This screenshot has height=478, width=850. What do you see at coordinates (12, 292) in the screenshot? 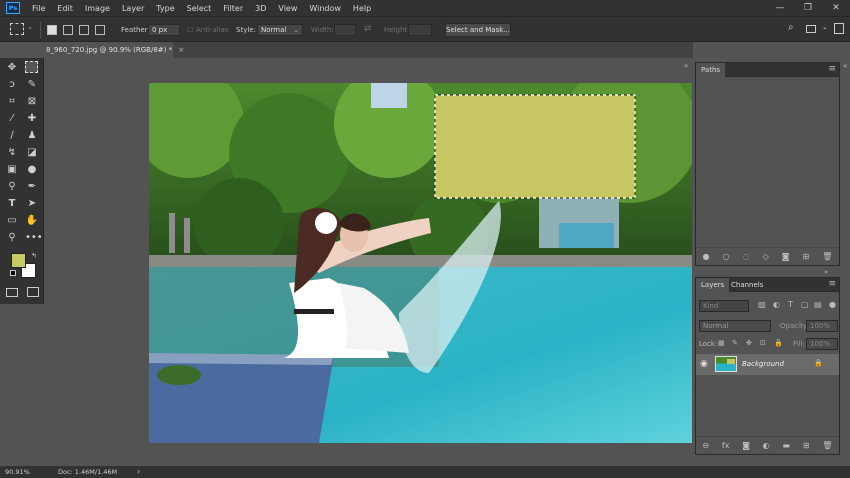
I see `quick-mask-icon` at bounding box center [12, 292].